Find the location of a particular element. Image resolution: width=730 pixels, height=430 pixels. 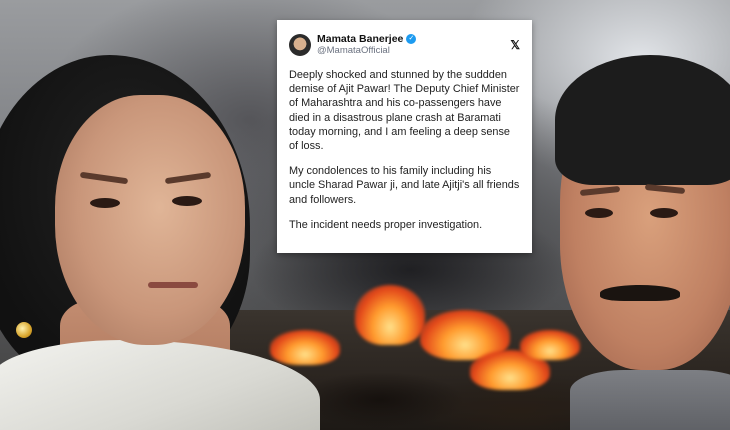

author-handle: @MamataOfficial is located at coordinates (411, 51).